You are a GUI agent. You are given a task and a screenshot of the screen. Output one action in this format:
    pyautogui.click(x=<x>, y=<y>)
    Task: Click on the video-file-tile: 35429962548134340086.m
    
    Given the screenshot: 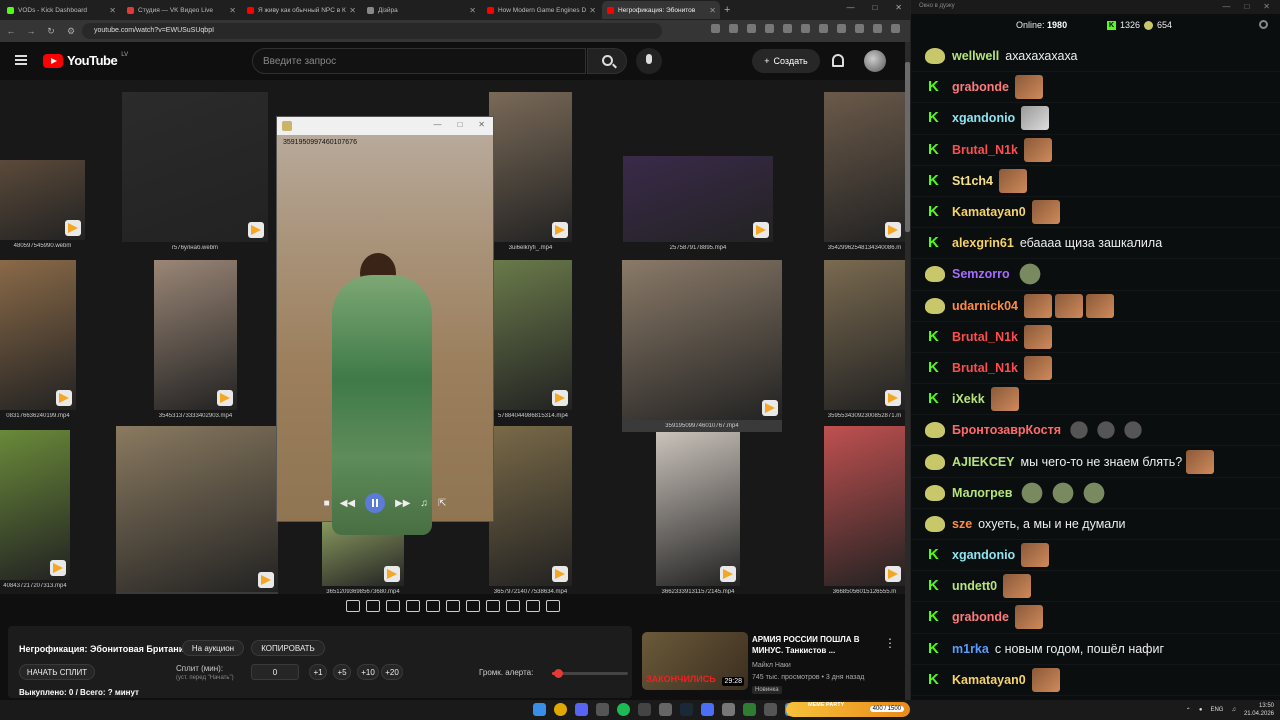 What is the action you would take?
    pyautogui.click(x=864, y=173)
    